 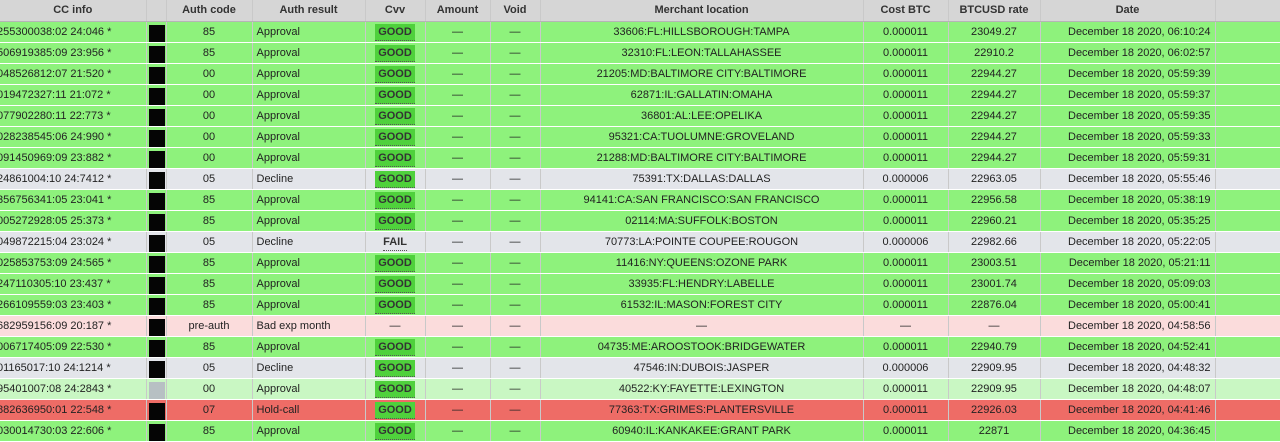 What do you see at coordinates (156, 33) in the screenshot?
I see `card-swatch` at bounding box center [156, 33].